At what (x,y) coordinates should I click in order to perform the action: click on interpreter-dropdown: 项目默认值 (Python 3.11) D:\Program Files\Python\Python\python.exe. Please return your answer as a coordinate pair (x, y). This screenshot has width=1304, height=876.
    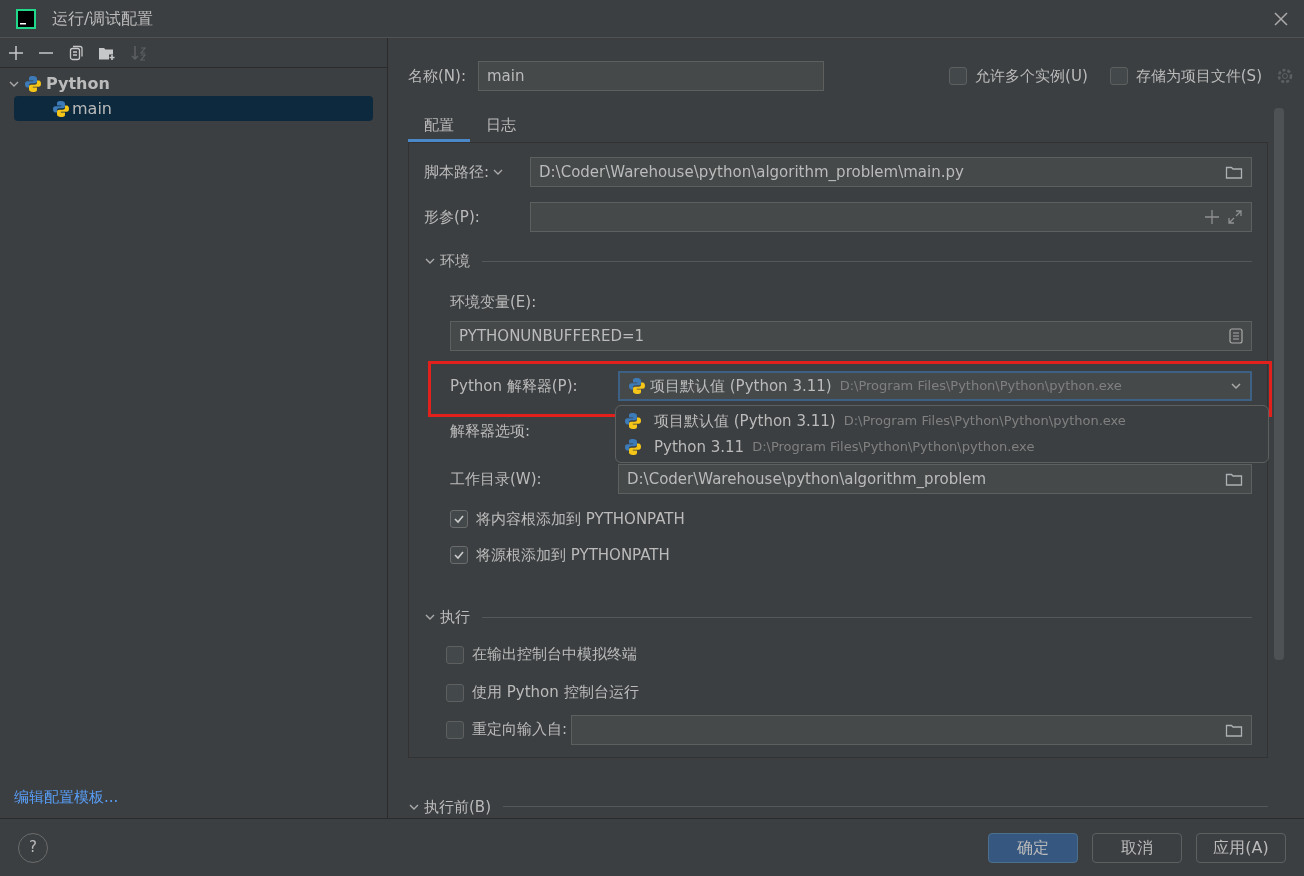
    Looking at the image, I should click on (935, 386).